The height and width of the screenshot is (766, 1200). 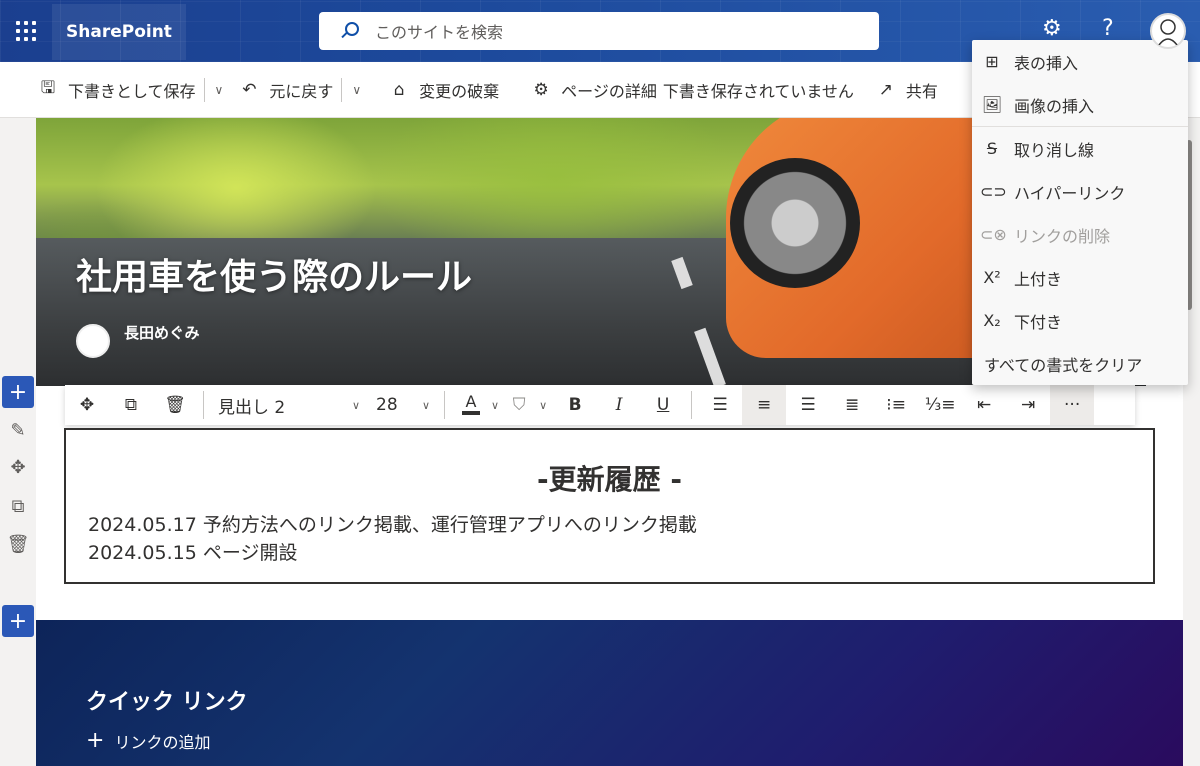 I want to click on menu-item-superscript: X² 上付き, so click(x=1080, y=277).